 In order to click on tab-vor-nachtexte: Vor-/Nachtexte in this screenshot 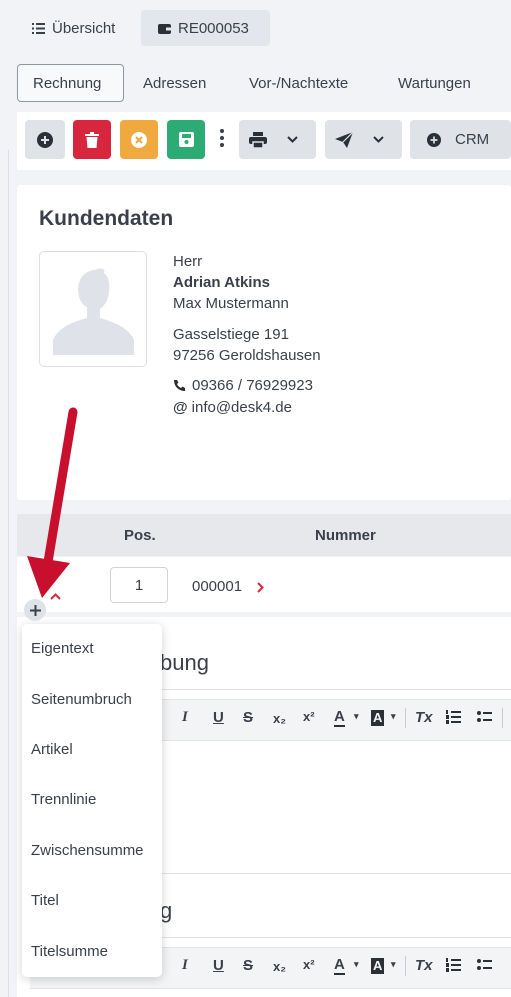, I will do `click(298, 83)`.